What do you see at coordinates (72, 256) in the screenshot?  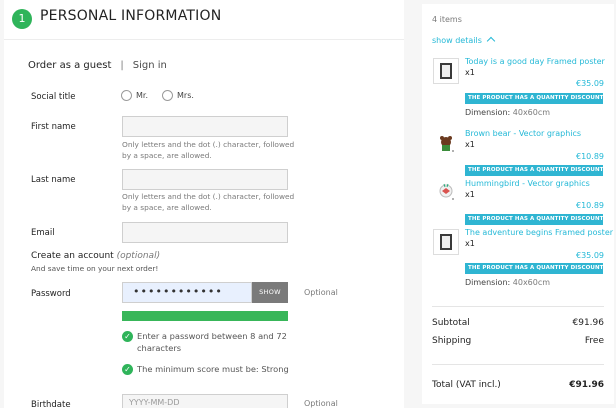 I see `create-account-heading: Create an account` at bounding box center [72, 256].